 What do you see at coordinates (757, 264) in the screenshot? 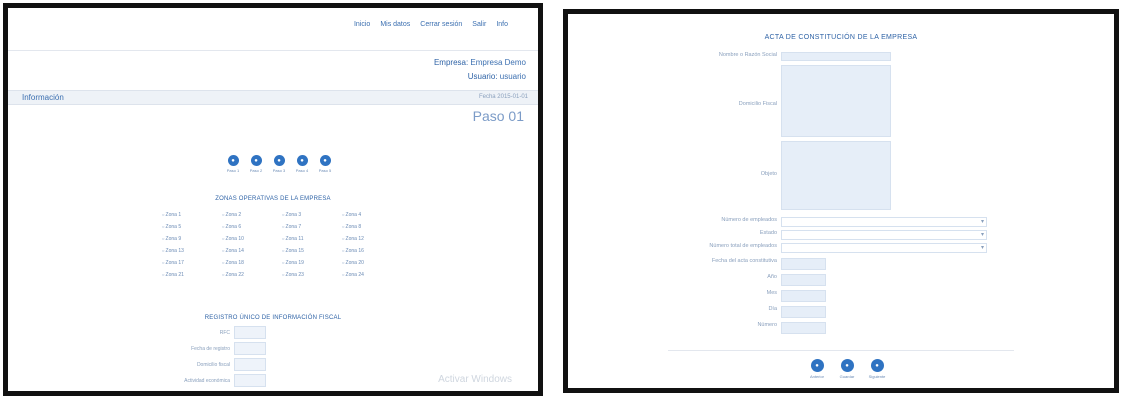
I see `form-row: Fecha del acta constitutiva` at bounding box center [757, 264].